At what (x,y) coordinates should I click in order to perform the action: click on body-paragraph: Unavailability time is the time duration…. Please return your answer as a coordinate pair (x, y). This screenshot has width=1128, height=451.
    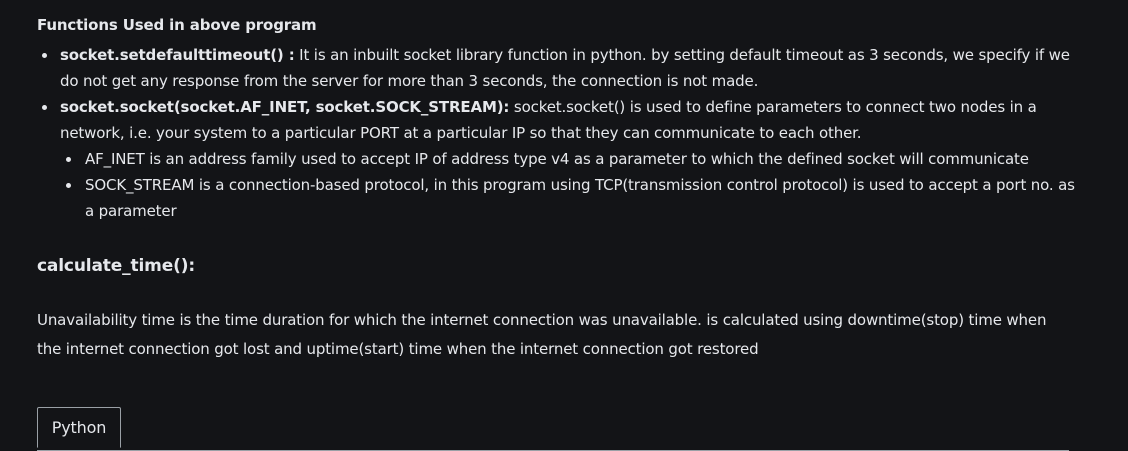
    Looking at the image, I should click on (542, 334).